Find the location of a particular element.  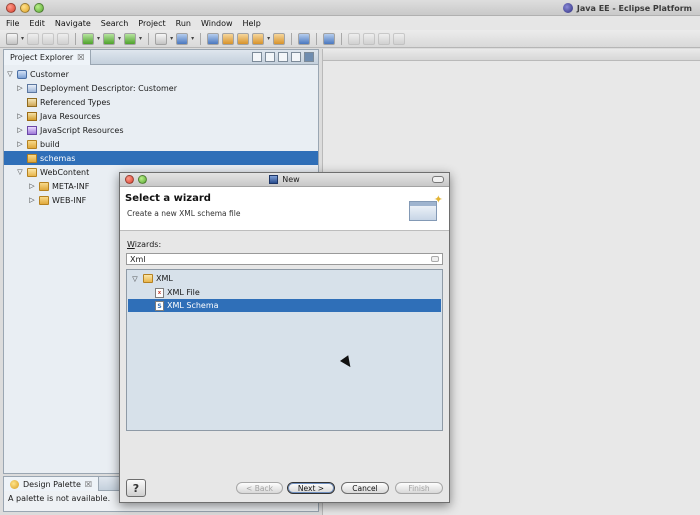

design-palette-tab-label: Design Palette is located at coordinates (52, 484).